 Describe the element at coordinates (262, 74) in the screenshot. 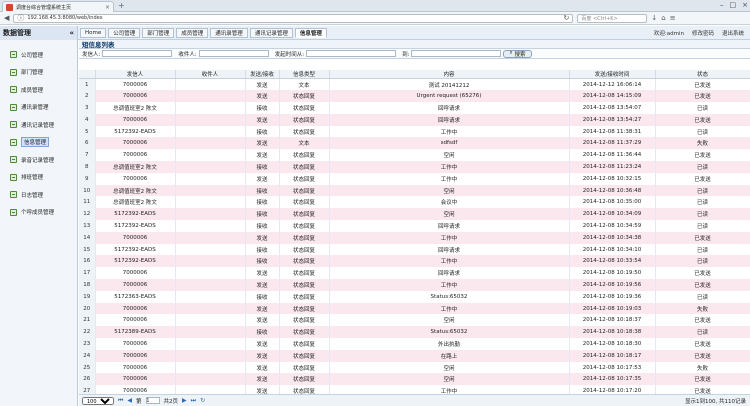

I see `column-header: 发送/接收` at that location.